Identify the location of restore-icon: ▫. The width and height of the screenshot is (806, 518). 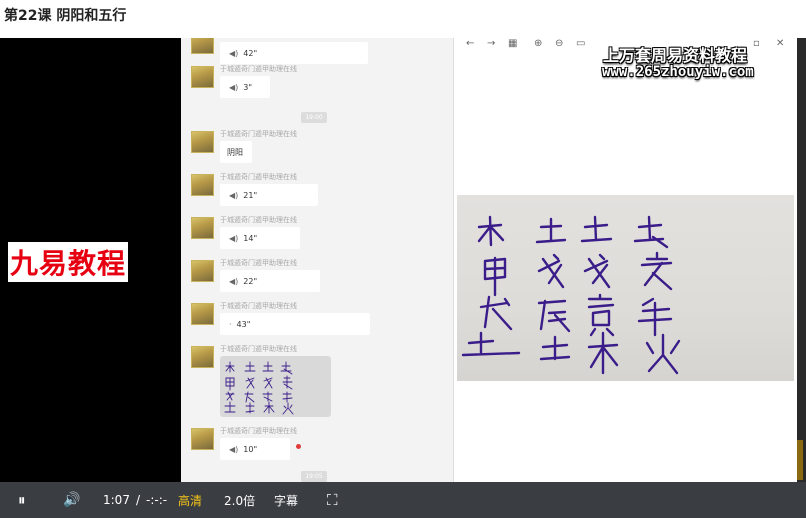
(756, 43).